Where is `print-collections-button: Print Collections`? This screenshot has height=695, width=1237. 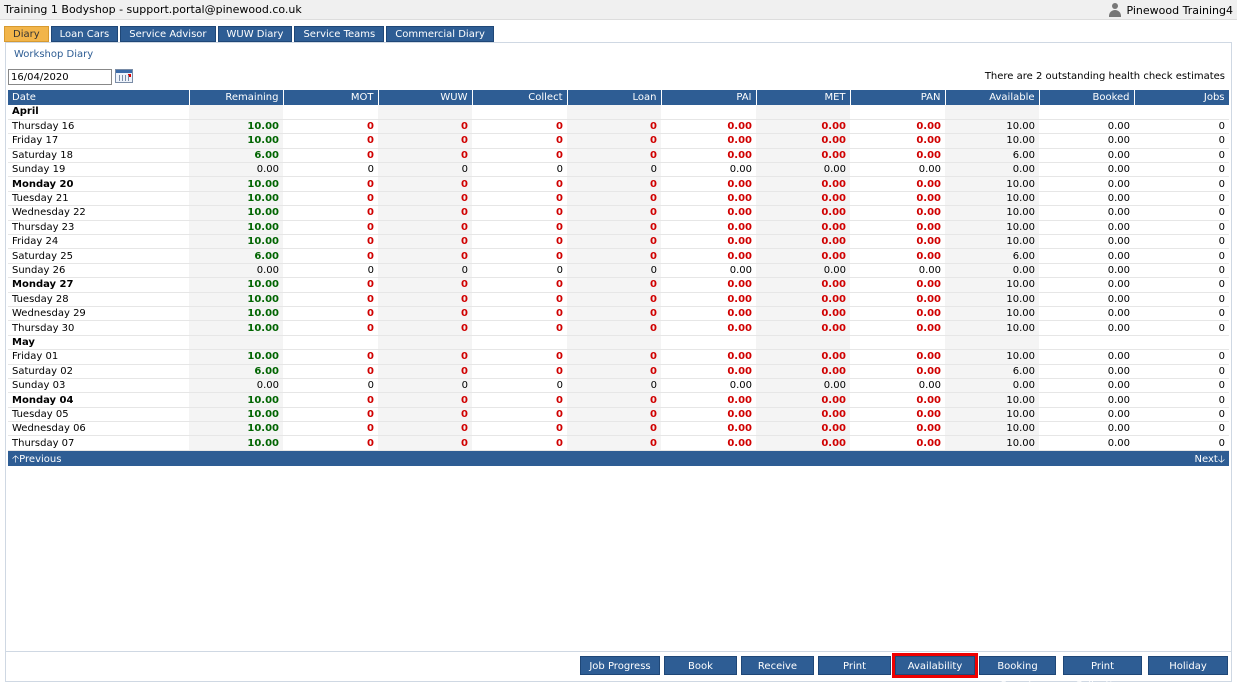 print-collections-button: Print Collections is located at coordinates (1102, 673).